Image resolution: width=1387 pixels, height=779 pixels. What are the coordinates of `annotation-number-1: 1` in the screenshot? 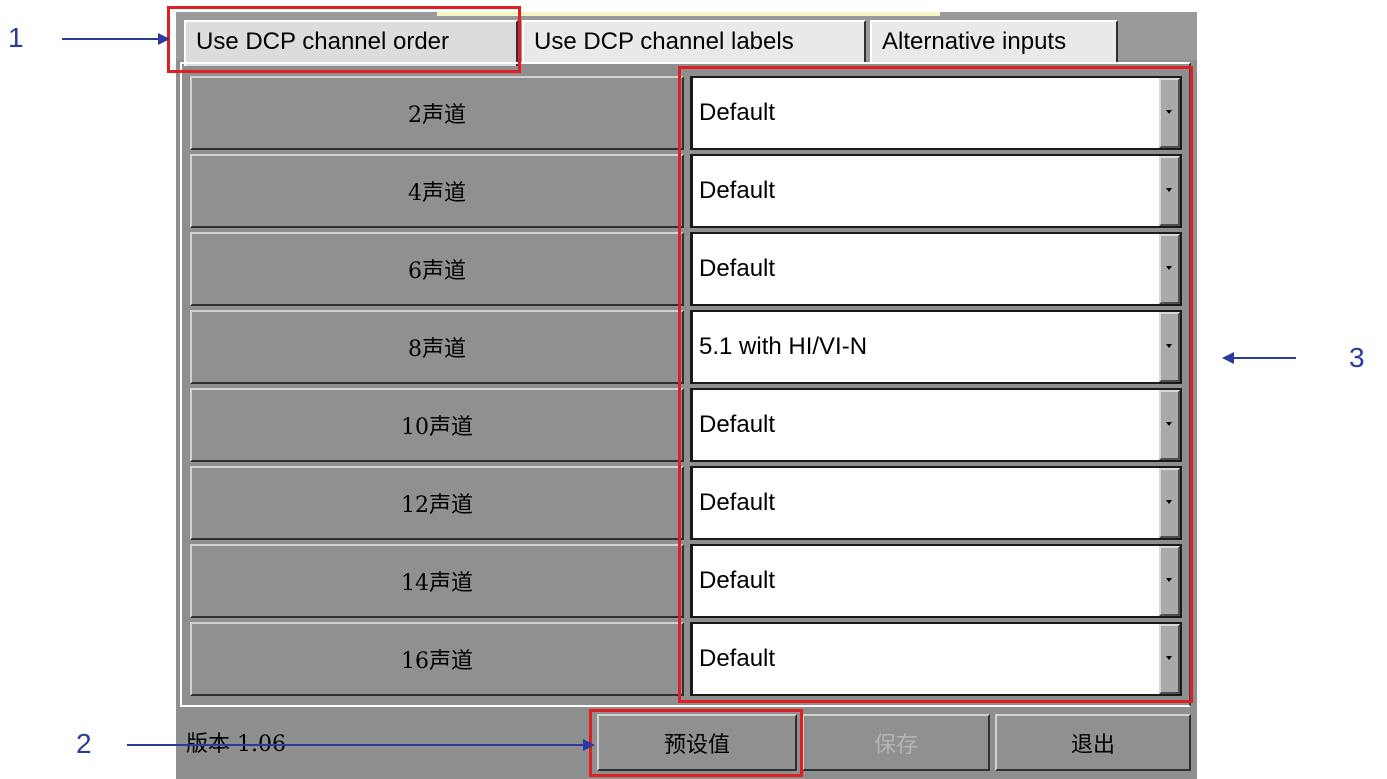 It's located at (16, 37).